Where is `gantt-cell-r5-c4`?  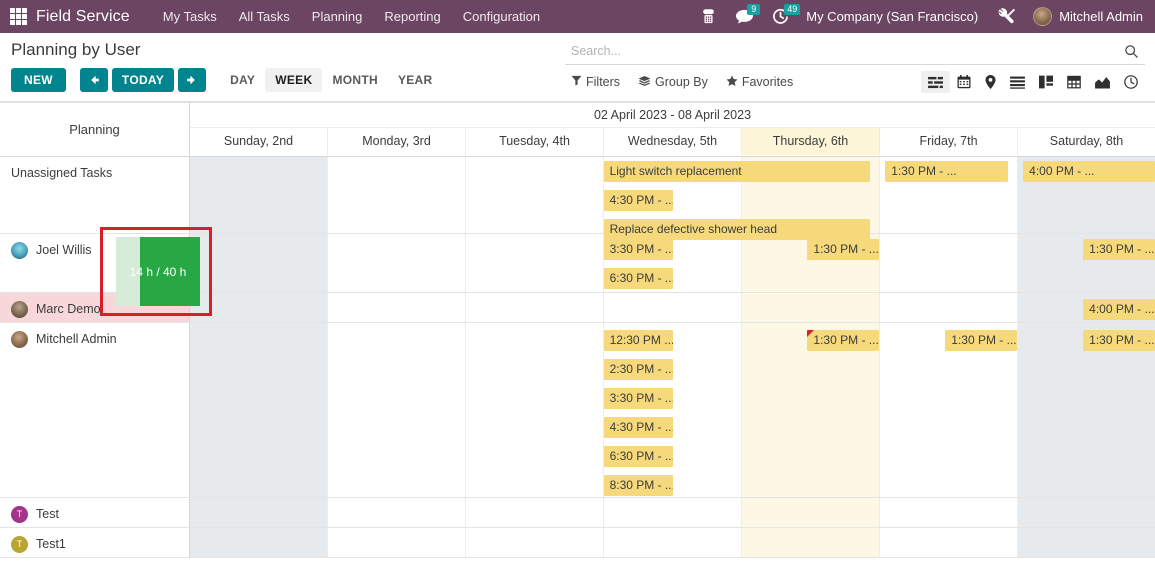 gantt-cell-r5-c4 is located at coordinates (810, 542).